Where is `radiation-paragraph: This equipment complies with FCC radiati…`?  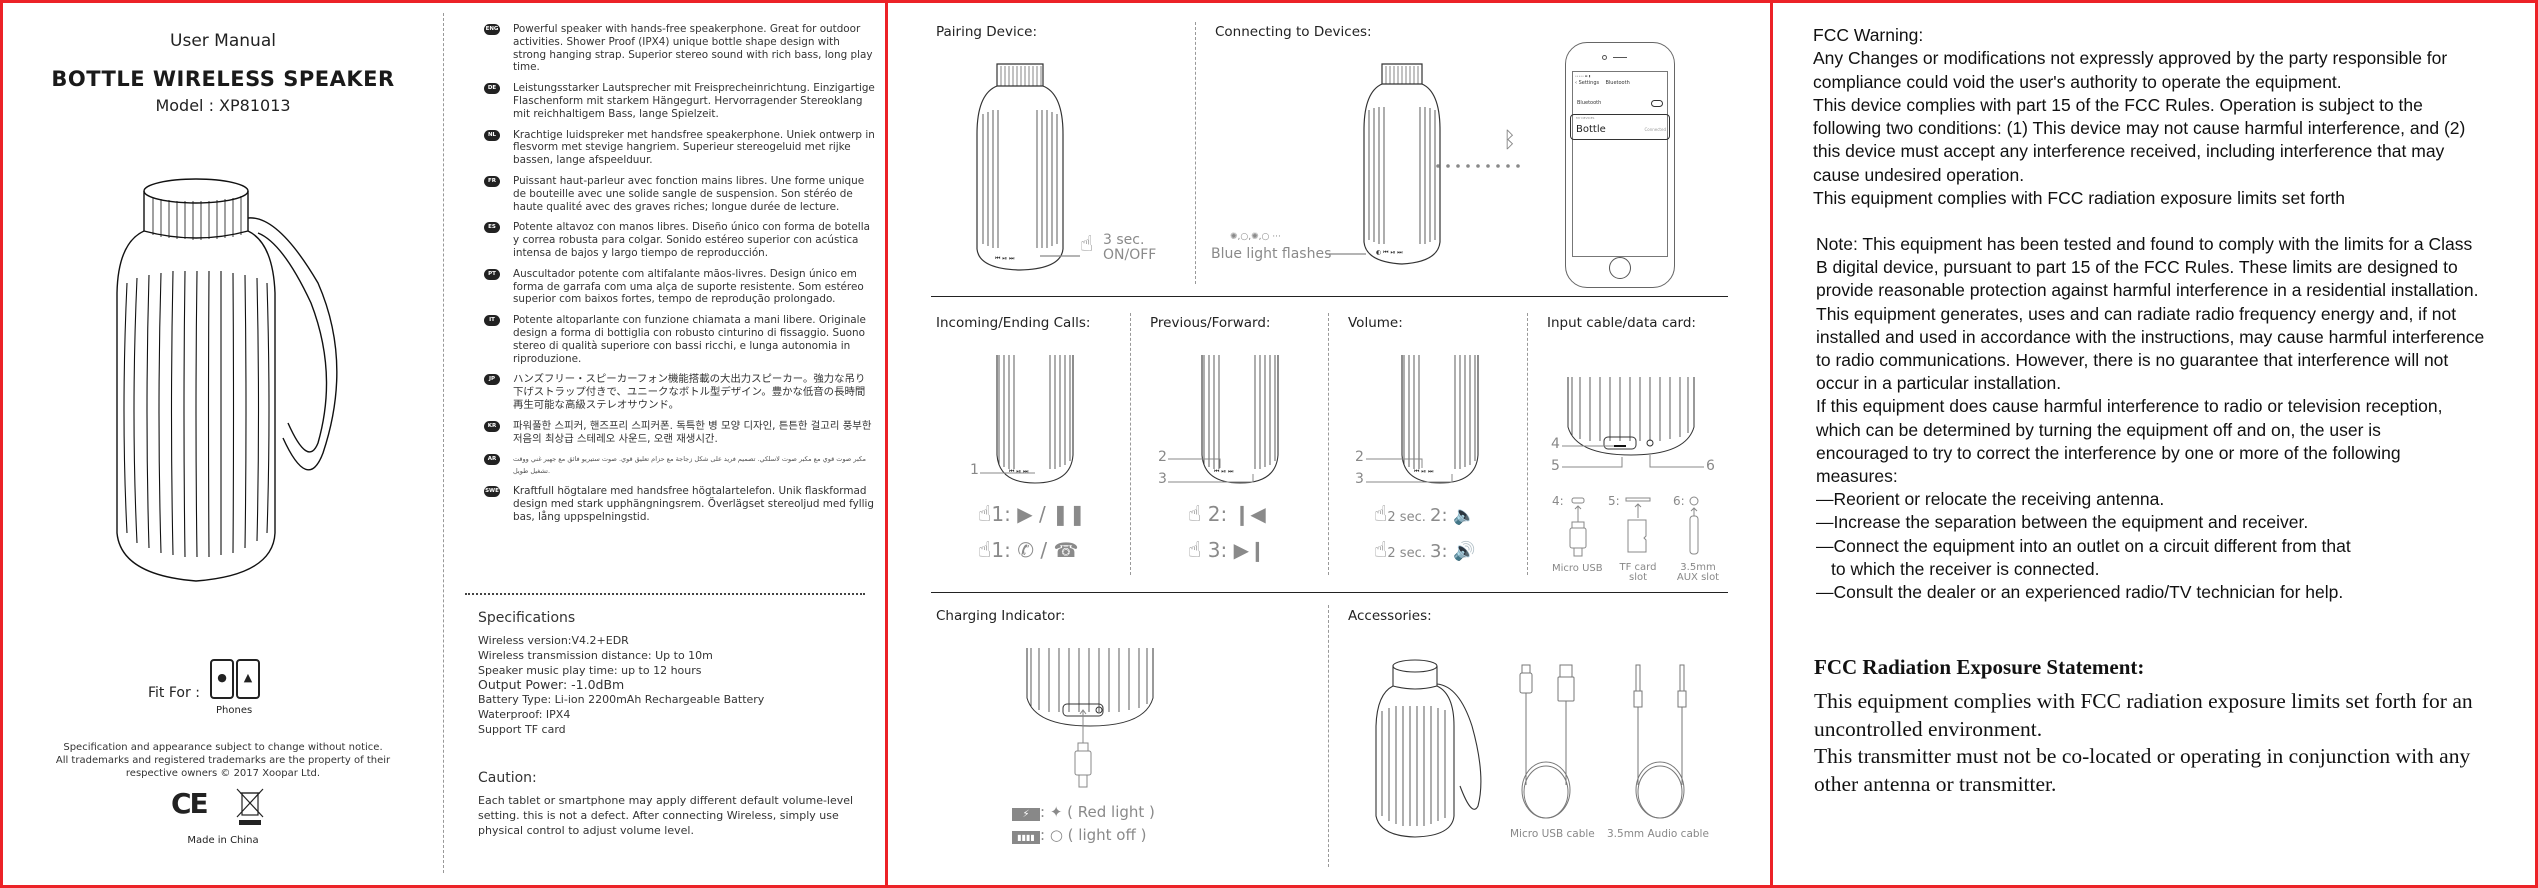 radiation-paragraph: This equipment complies with FCC radiati… is located at coordinates (2143, 715).